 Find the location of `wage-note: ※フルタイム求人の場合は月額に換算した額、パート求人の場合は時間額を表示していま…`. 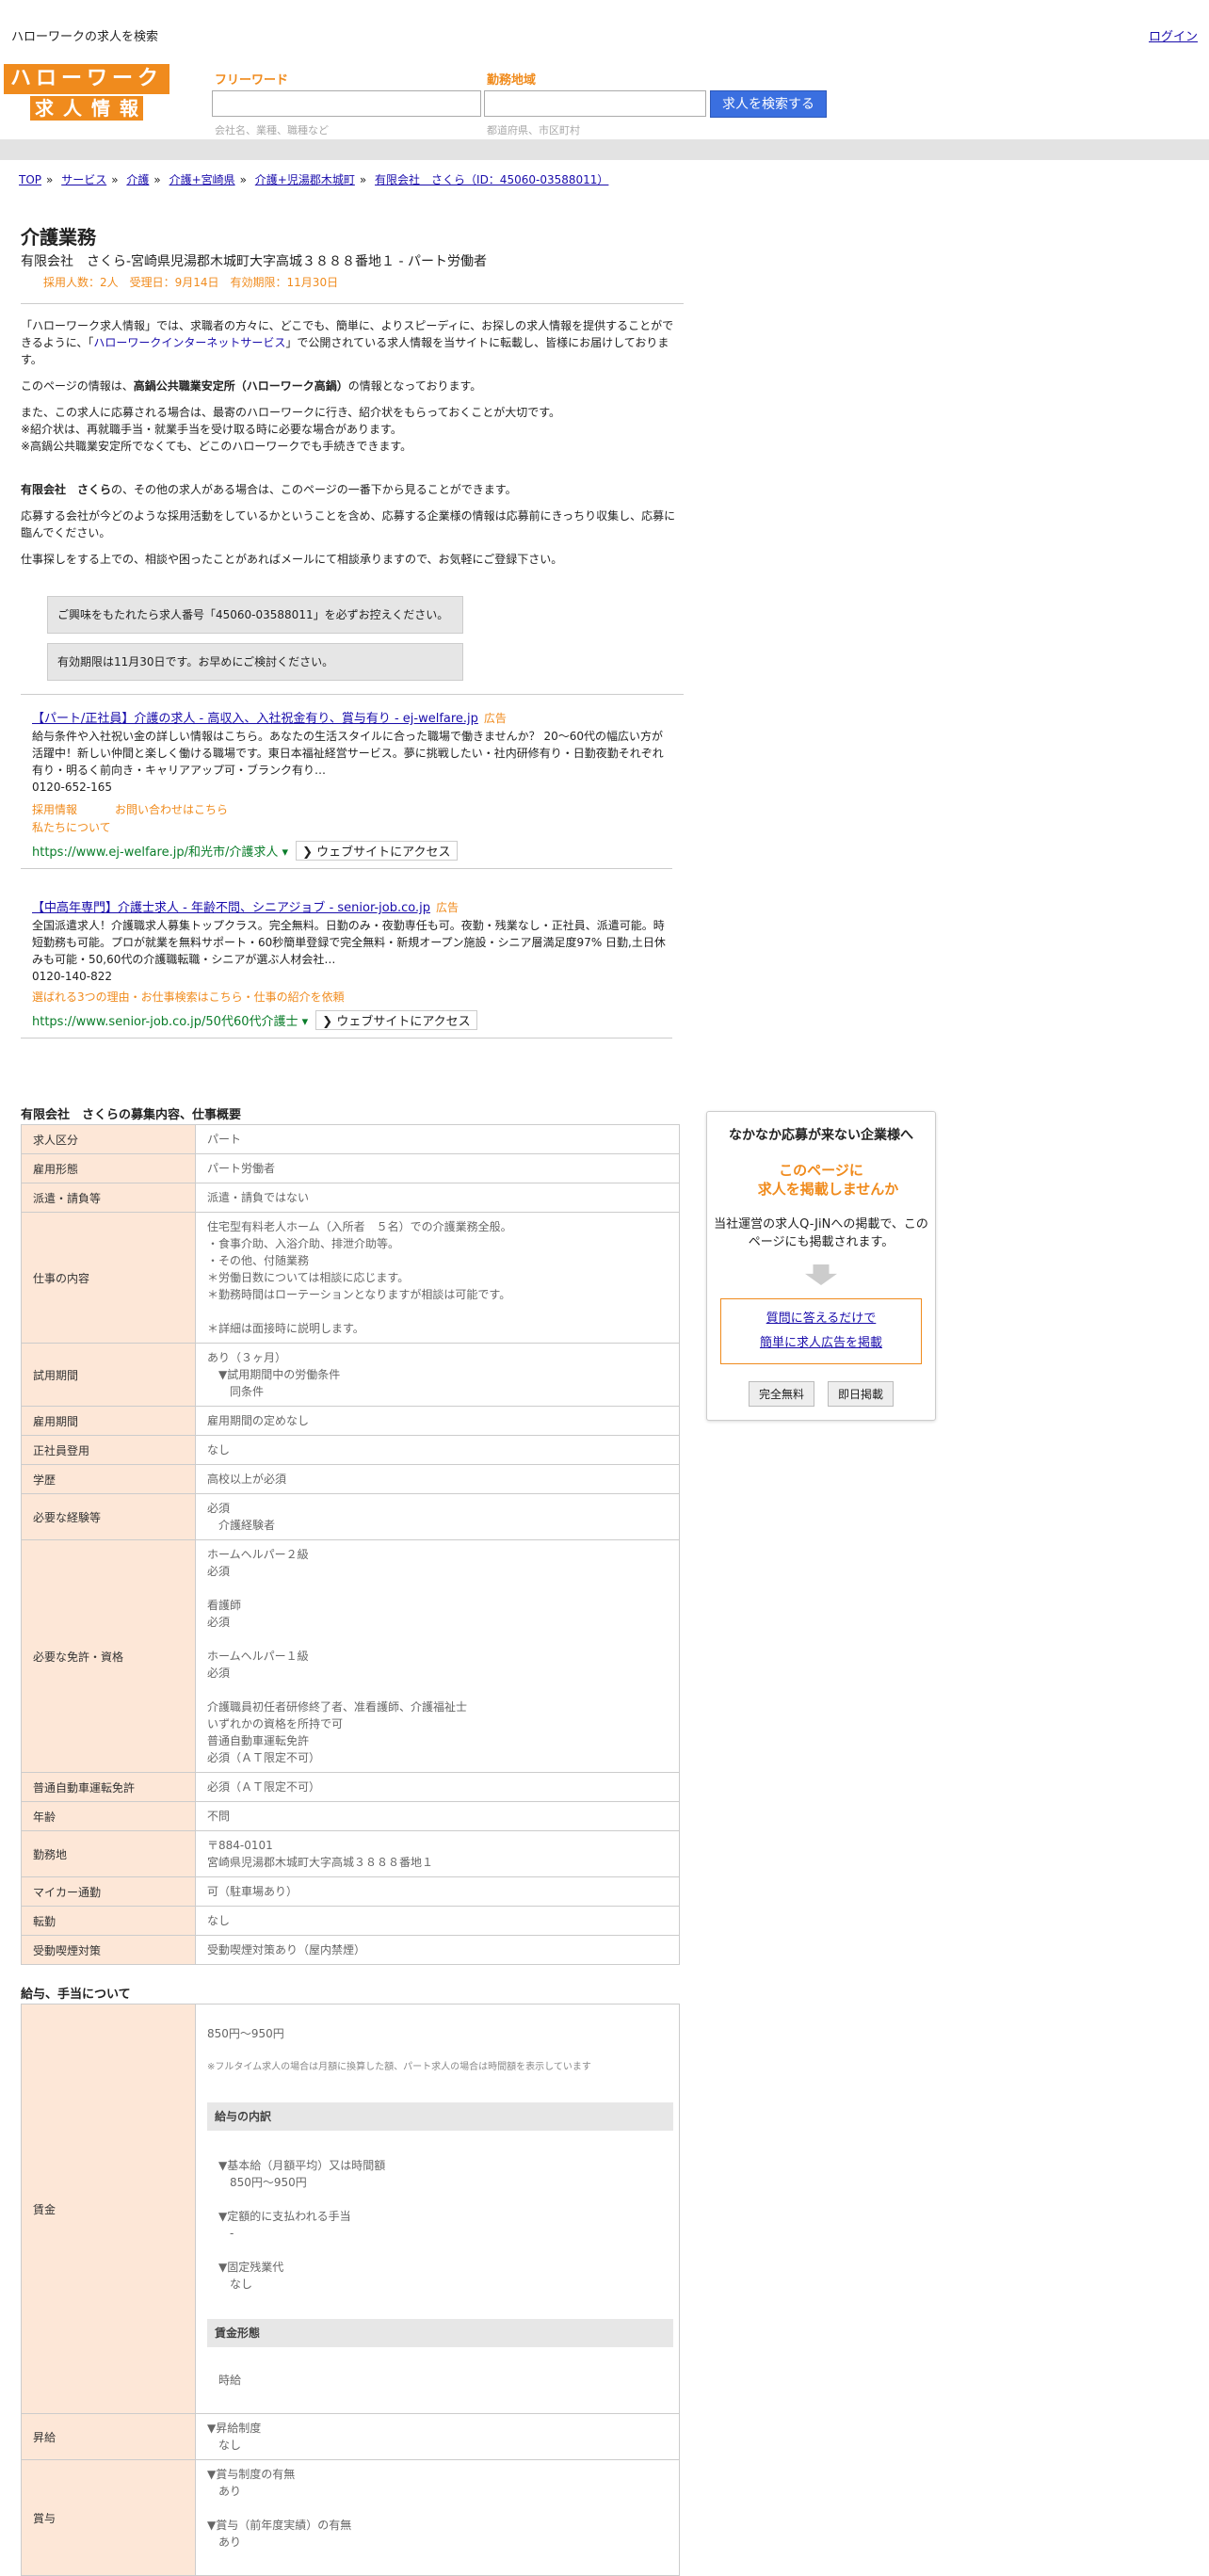

wage-note: ※フルタイム求人の場合は月額に換算した額、パート求人の場合は時間額を表示していま… is located at coordinates (399, 2067).